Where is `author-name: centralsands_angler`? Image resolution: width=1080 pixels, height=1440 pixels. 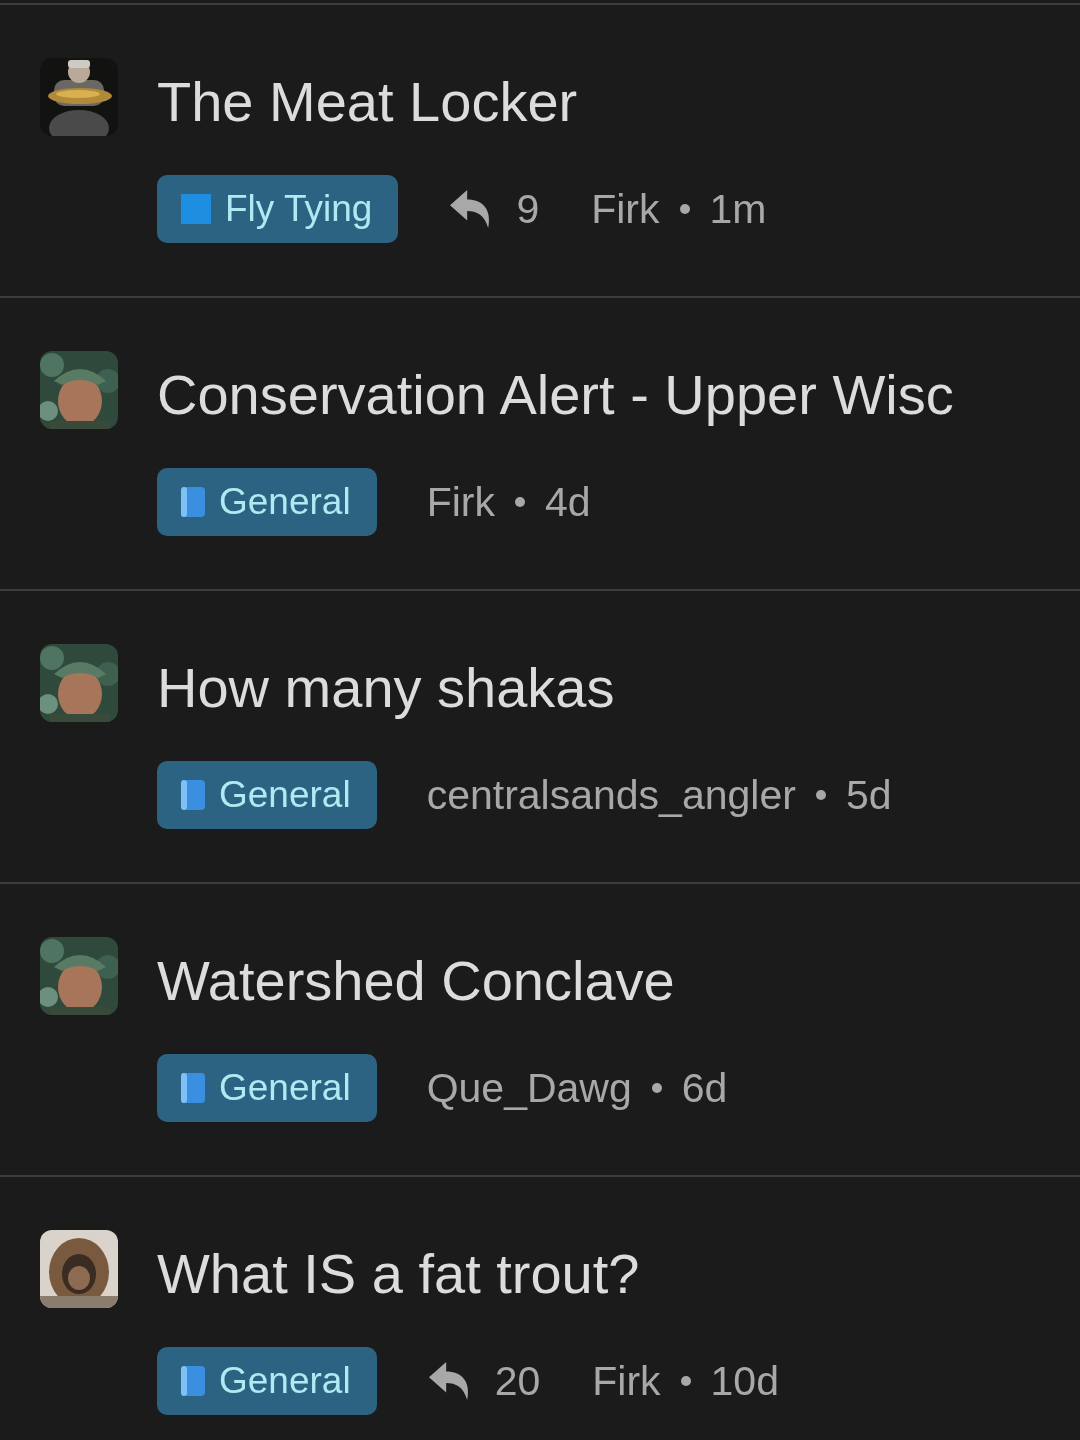 author-name: centralsands_angler is located at coordinates (611, 795).